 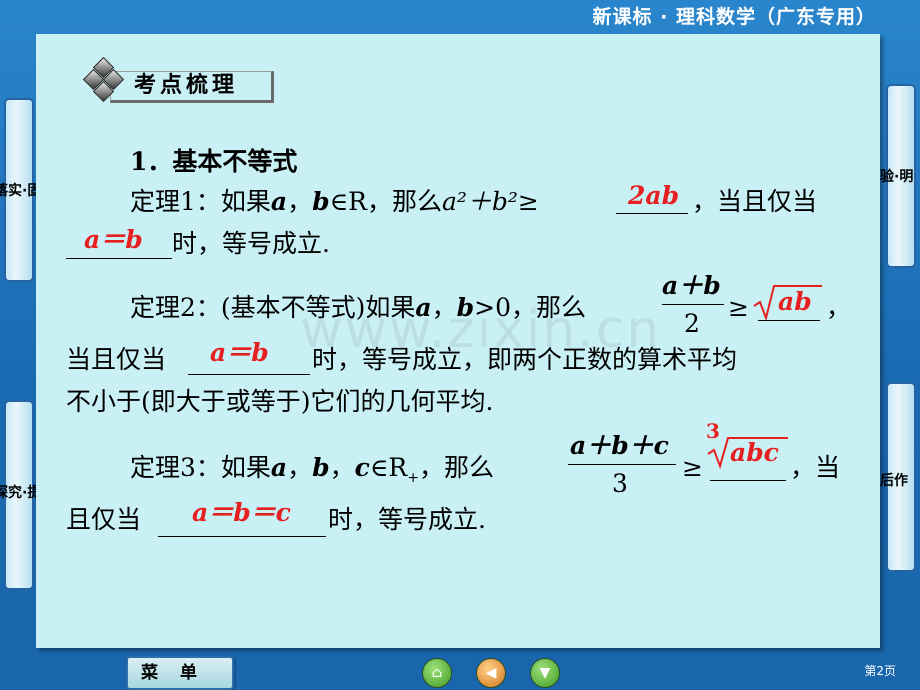 What do you see at coordinates (691, 285) in the screenshot?
I see `theorem2-frac-num: a＋b` at bounding box center [691, 285].